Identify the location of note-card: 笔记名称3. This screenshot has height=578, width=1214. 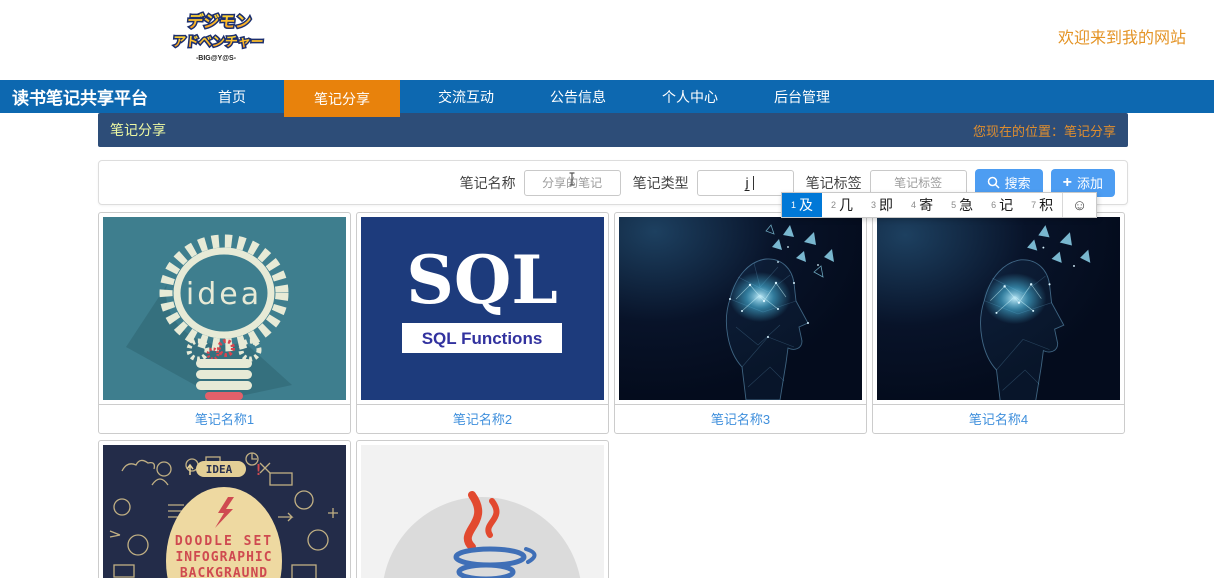
(740, 323).